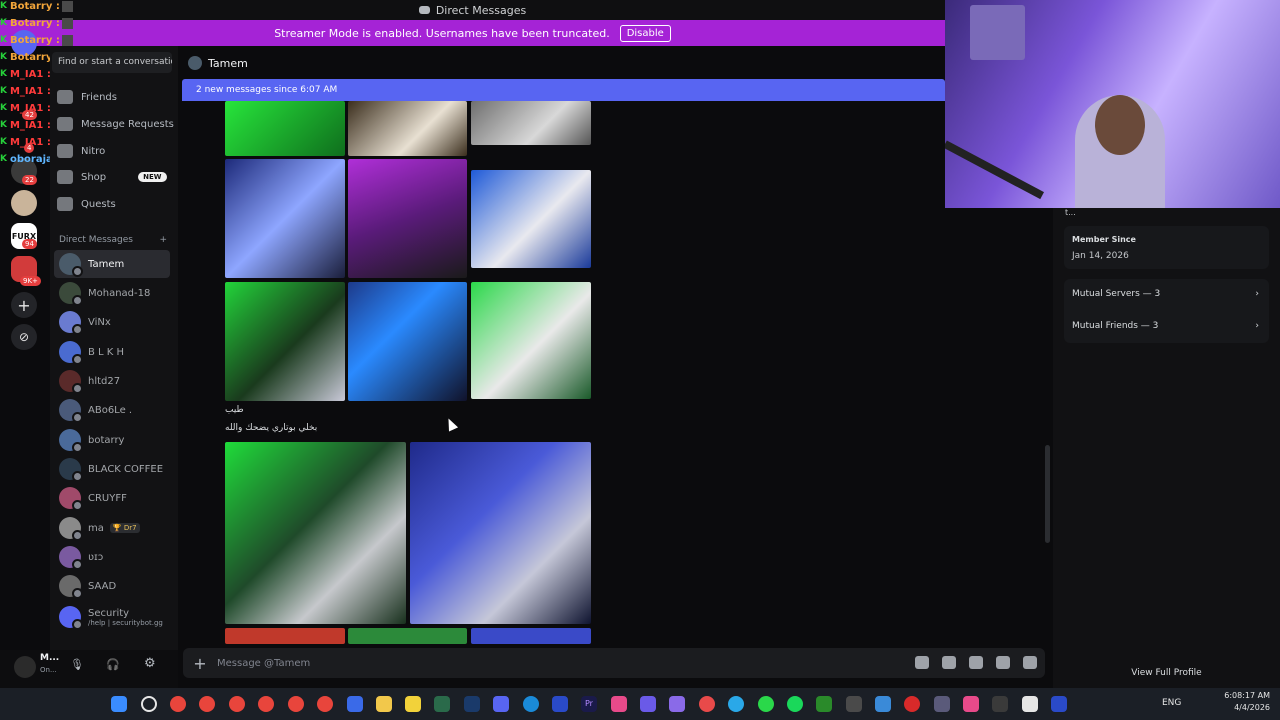 The width and height of the screenshot is (1280, 720). I want to click on member-since-label: Member Since, so click(1104, 239).